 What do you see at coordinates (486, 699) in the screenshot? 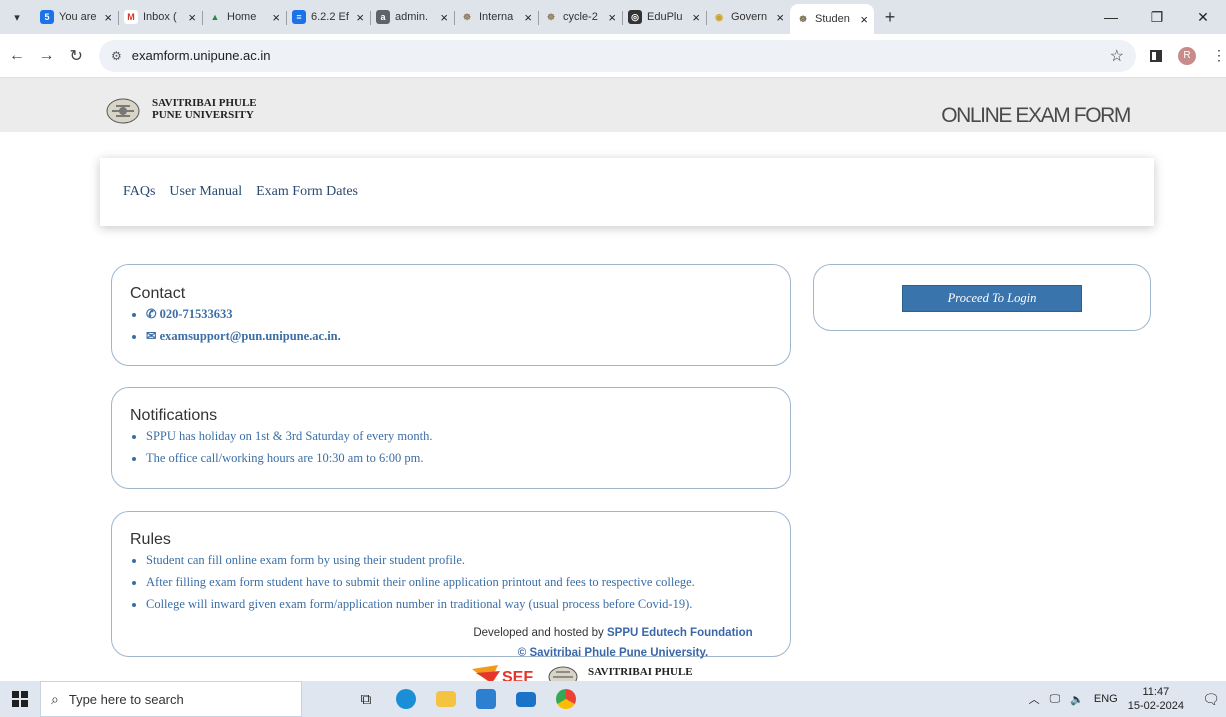
I see `store-app` at bounding box center [486, 699].